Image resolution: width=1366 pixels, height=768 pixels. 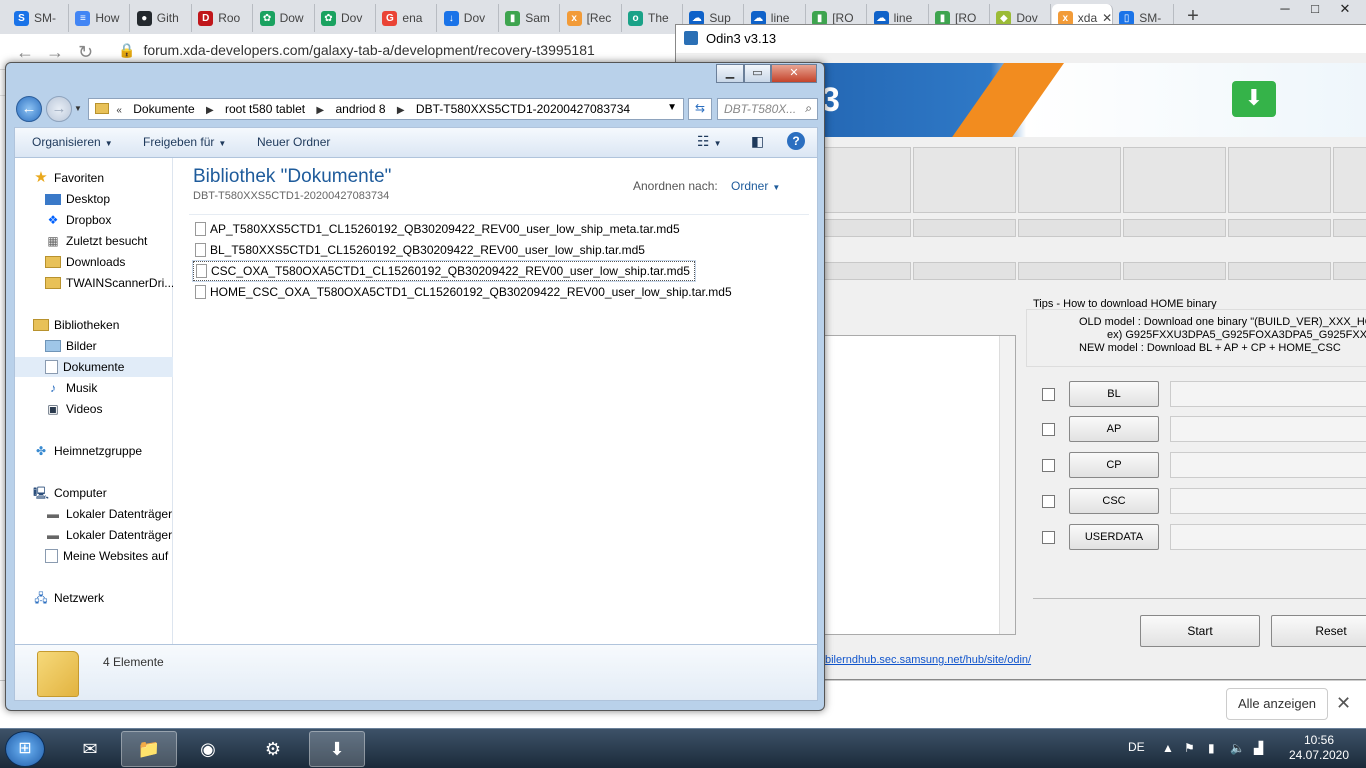 What do you see at coordinates (767, 109) in the screenshot?
I see `explorer-search-input: DBT-T580X... ⌕` at bounding box center [767, 109].